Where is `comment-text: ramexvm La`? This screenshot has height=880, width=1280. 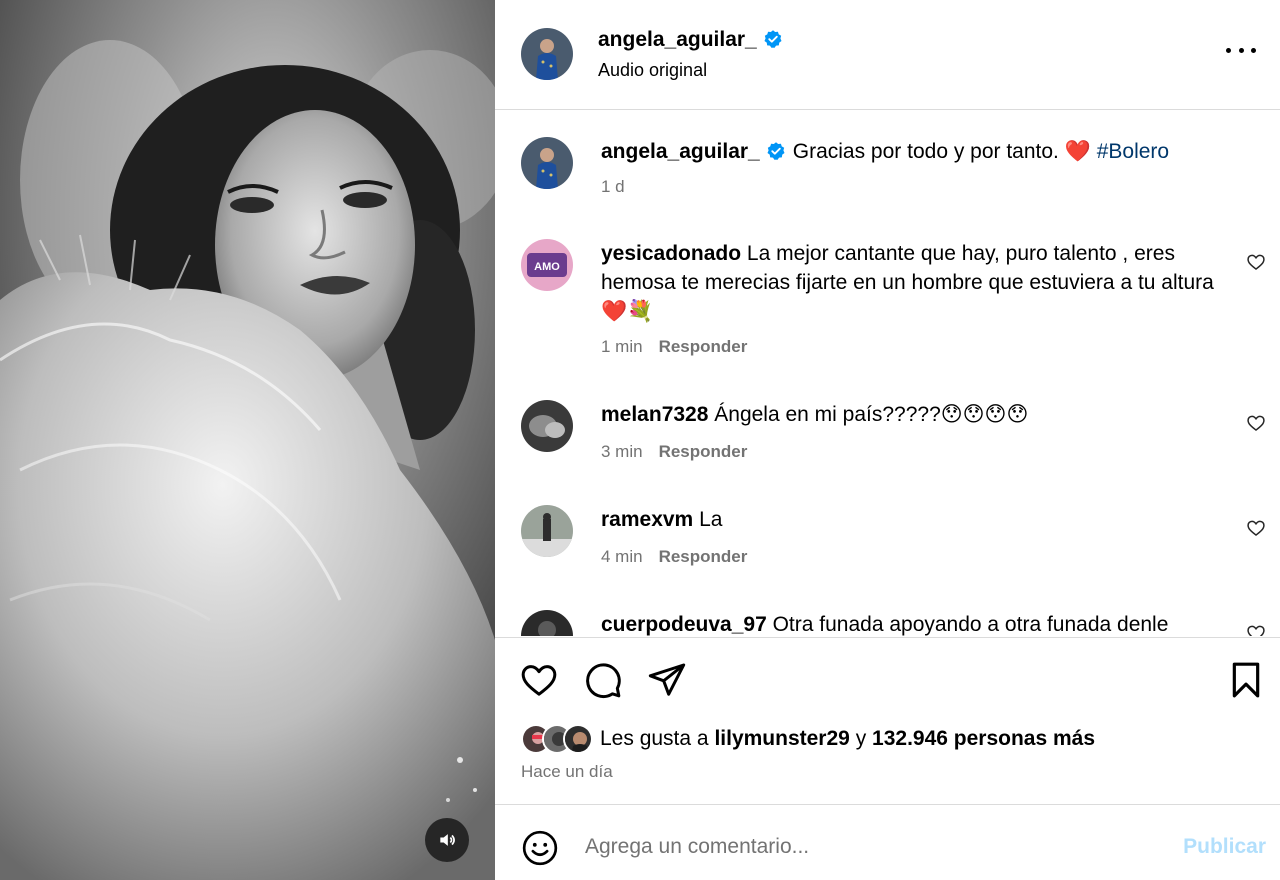 comment-text: ramexvm La is located at coordinates (910, 519).